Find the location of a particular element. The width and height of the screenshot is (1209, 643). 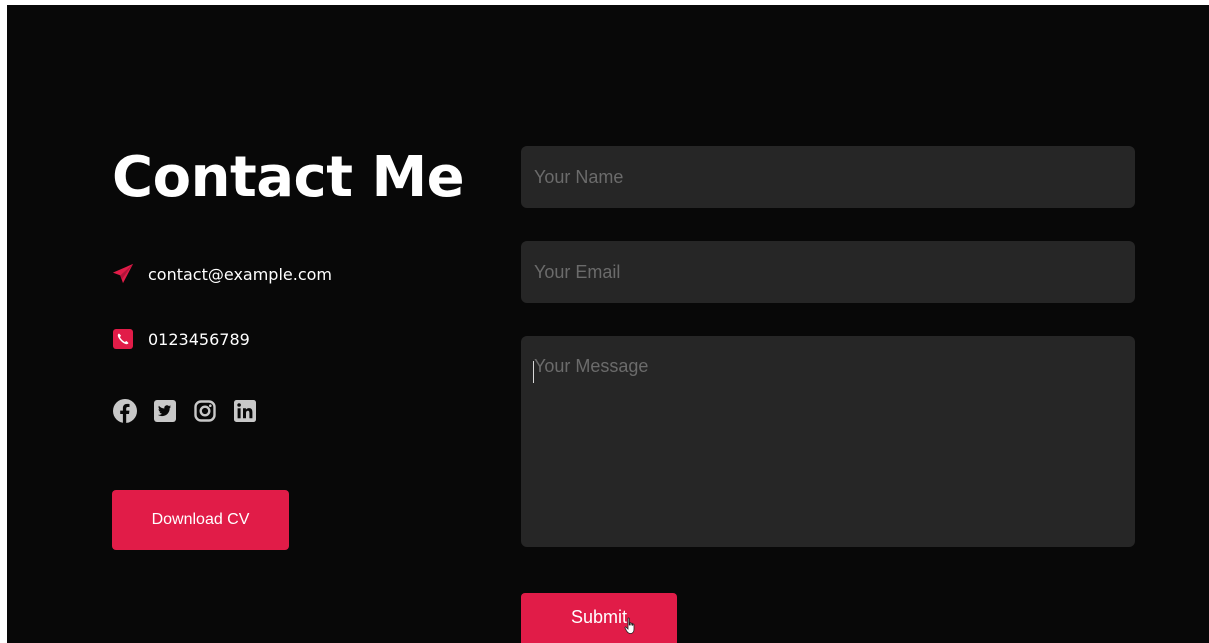

submit-button: Submit is located at coordinates (599, 618).